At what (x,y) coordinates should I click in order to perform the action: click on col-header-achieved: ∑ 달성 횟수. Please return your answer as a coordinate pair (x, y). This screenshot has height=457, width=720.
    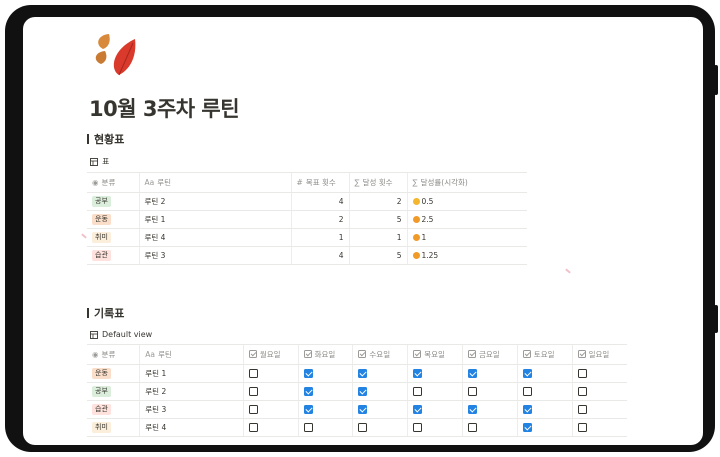
    Looking at the image, I should click on (377, 183).